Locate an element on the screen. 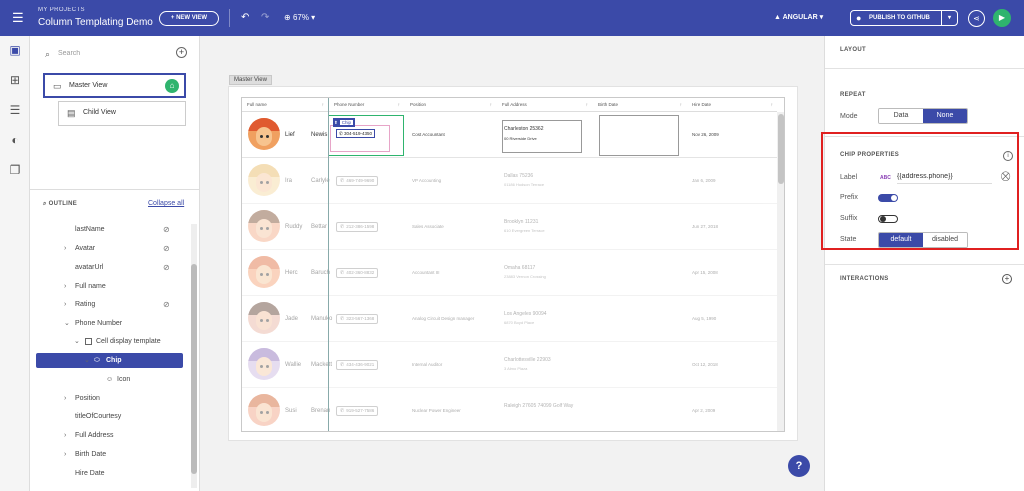 The image size is (1024, 491). tree-item: › Full name is located at coordinates (111, 286).